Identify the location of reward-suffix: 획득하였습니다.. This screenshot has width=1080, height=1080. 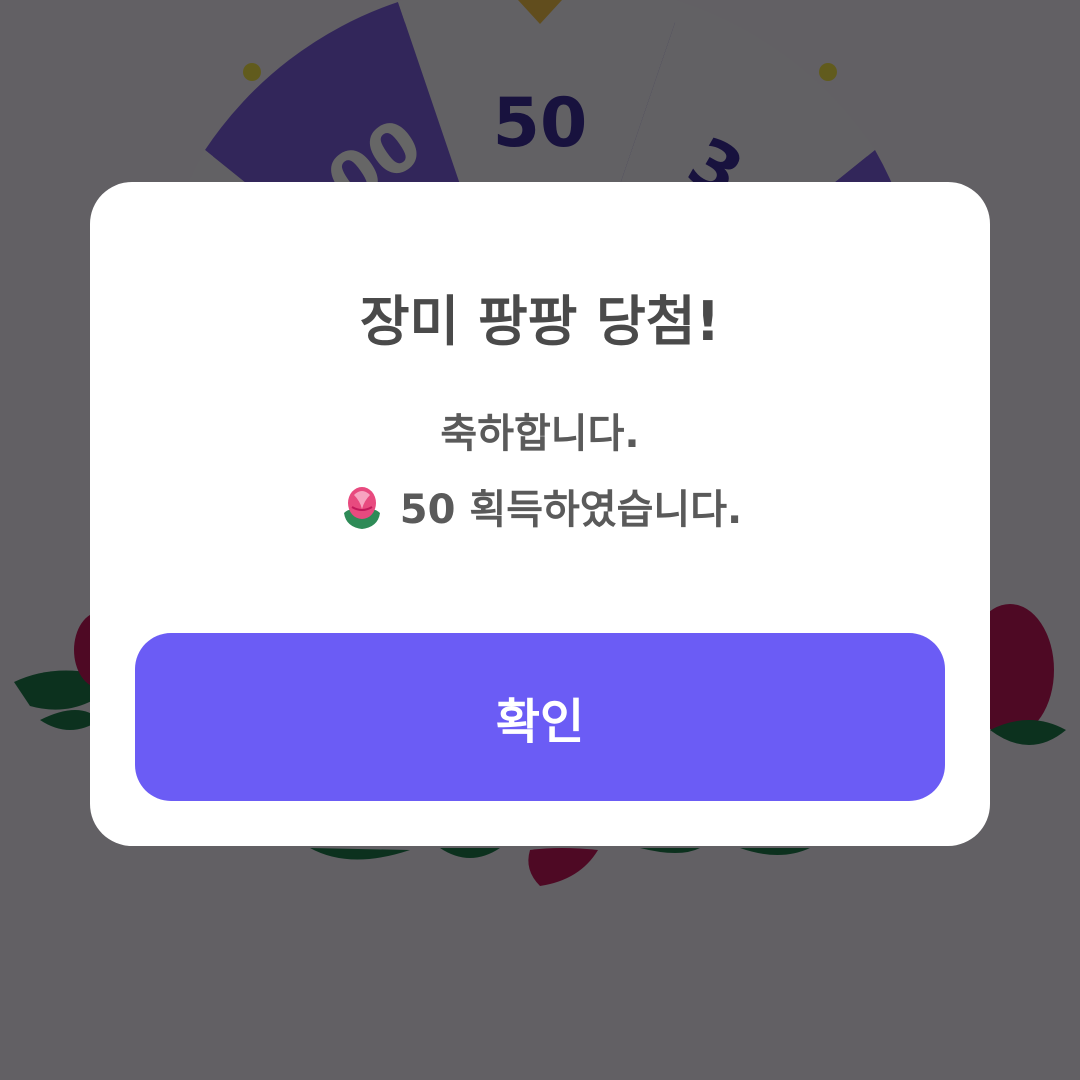
(606, 510).